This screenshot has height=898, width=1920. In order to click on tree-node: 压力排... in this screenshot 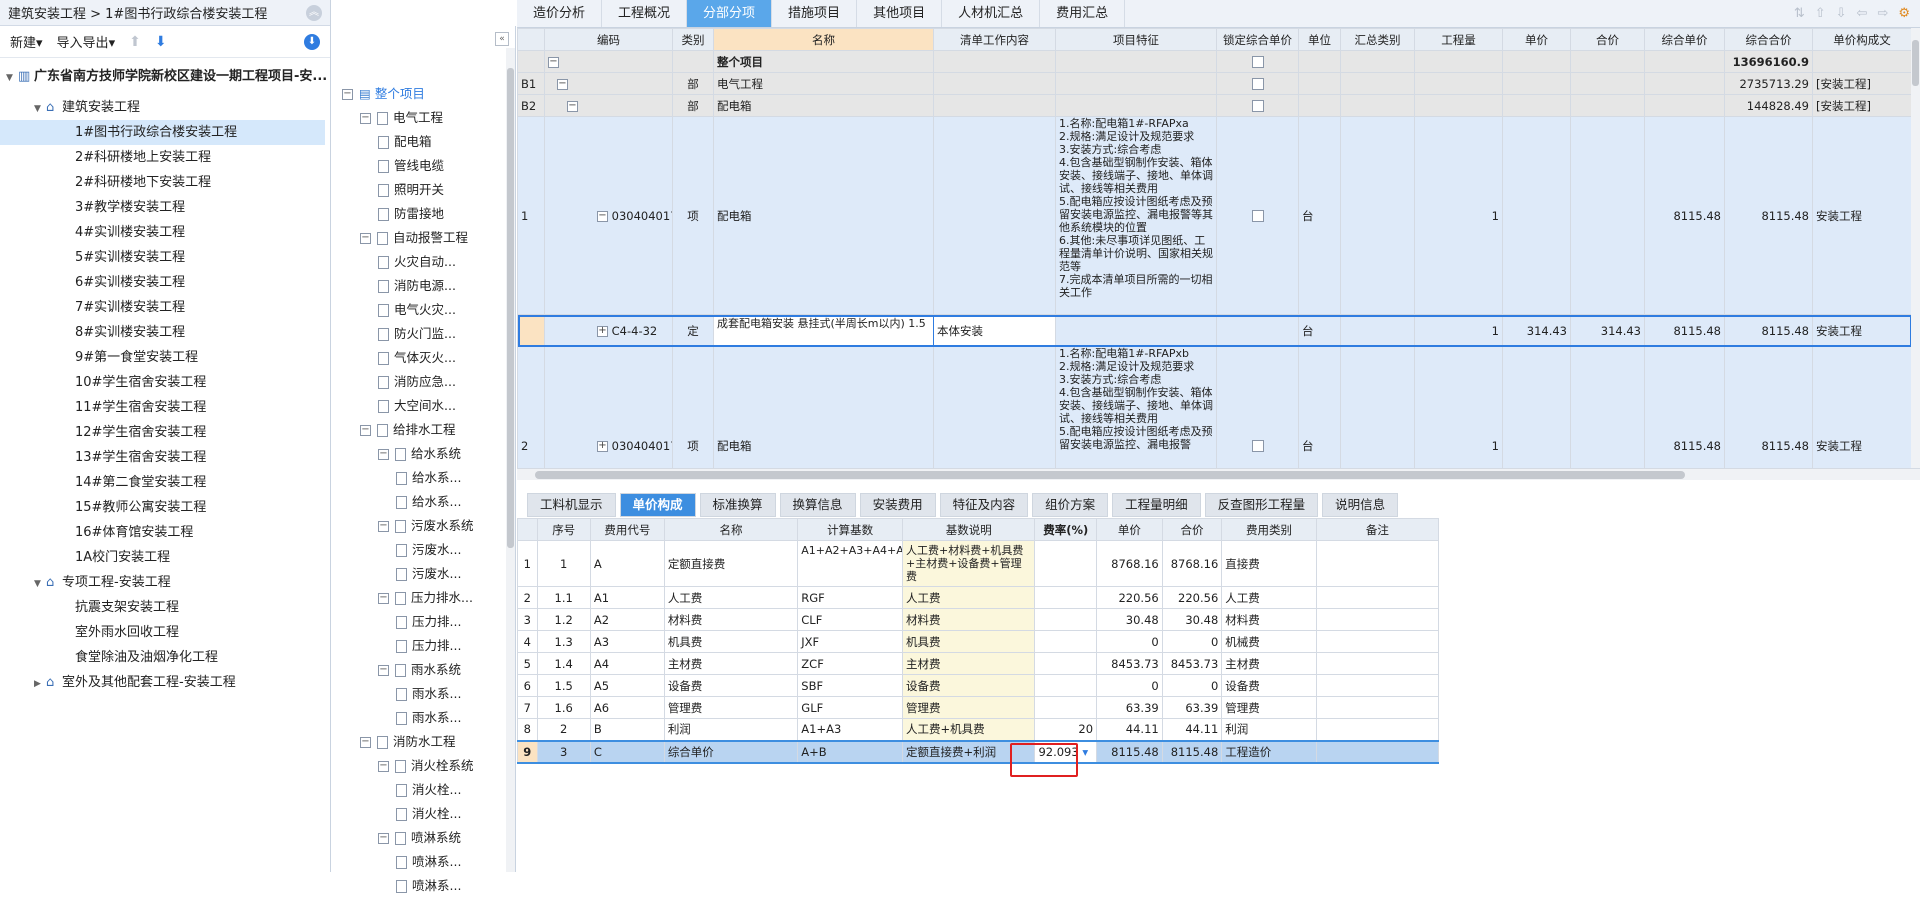, I will do `click(428, 622)`.